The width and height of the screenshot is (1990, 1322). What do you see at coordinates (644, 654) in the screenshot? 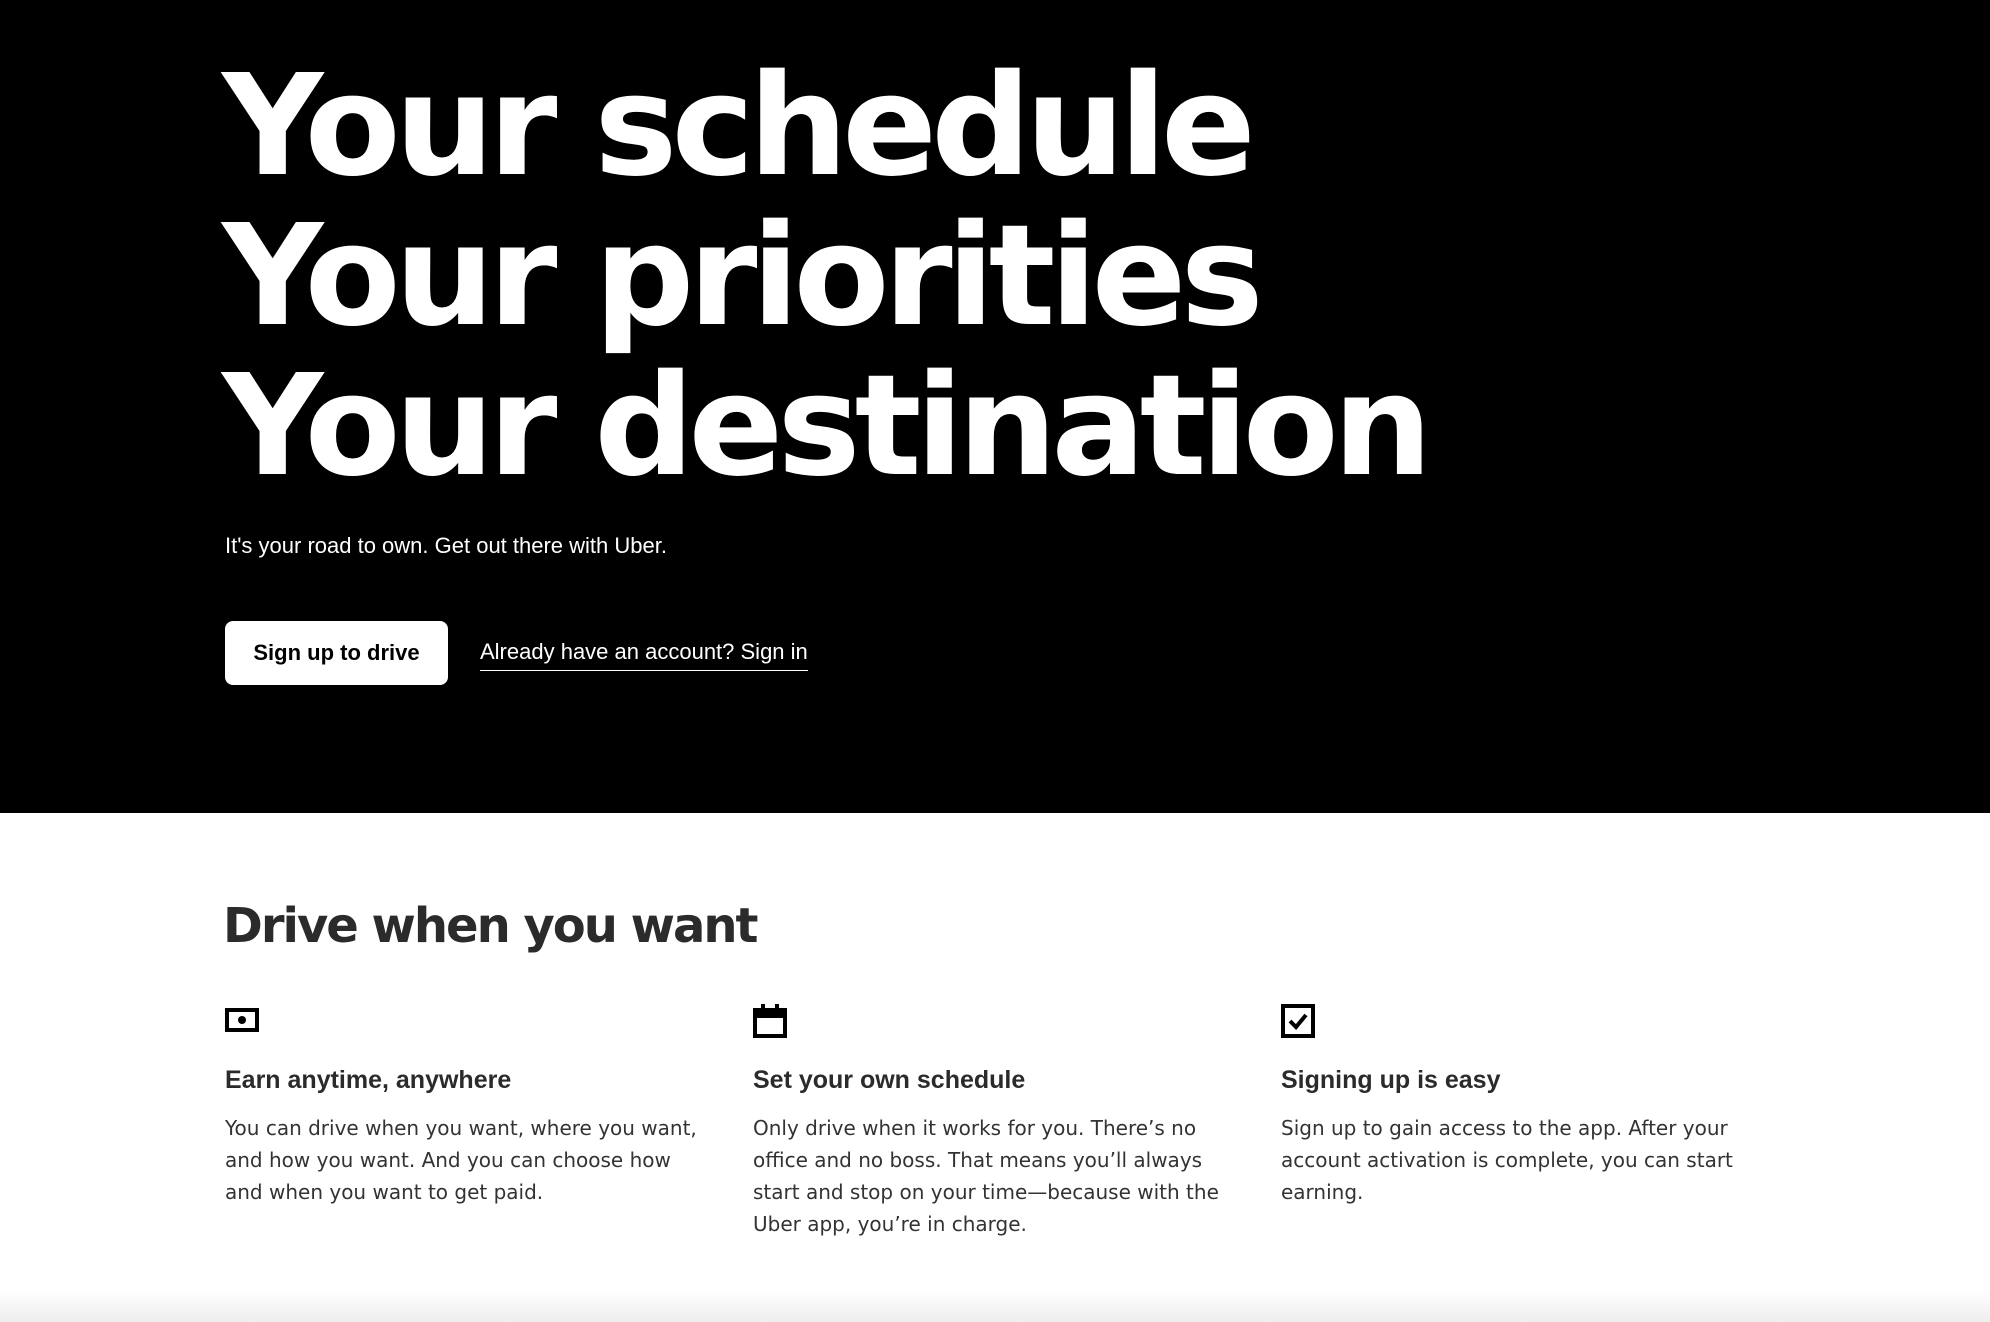
I see `sign-in-link: Already have an account? Sign in` at bounding box center [644, 654].